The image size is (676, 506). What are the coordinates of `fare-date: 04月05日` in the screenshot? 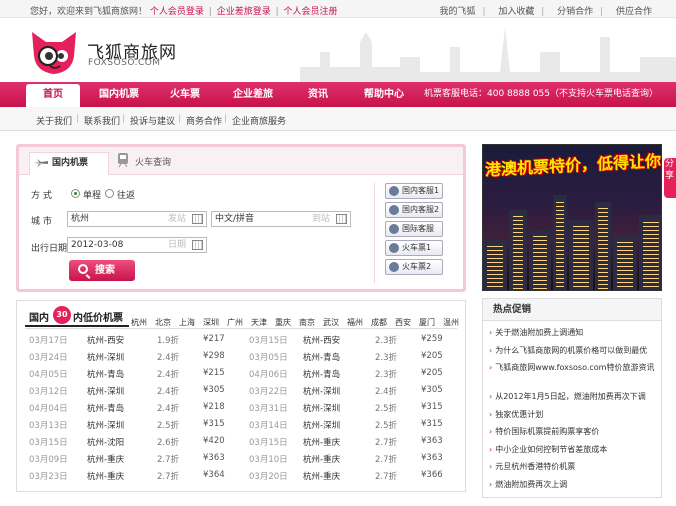 It's located at (48, 375).